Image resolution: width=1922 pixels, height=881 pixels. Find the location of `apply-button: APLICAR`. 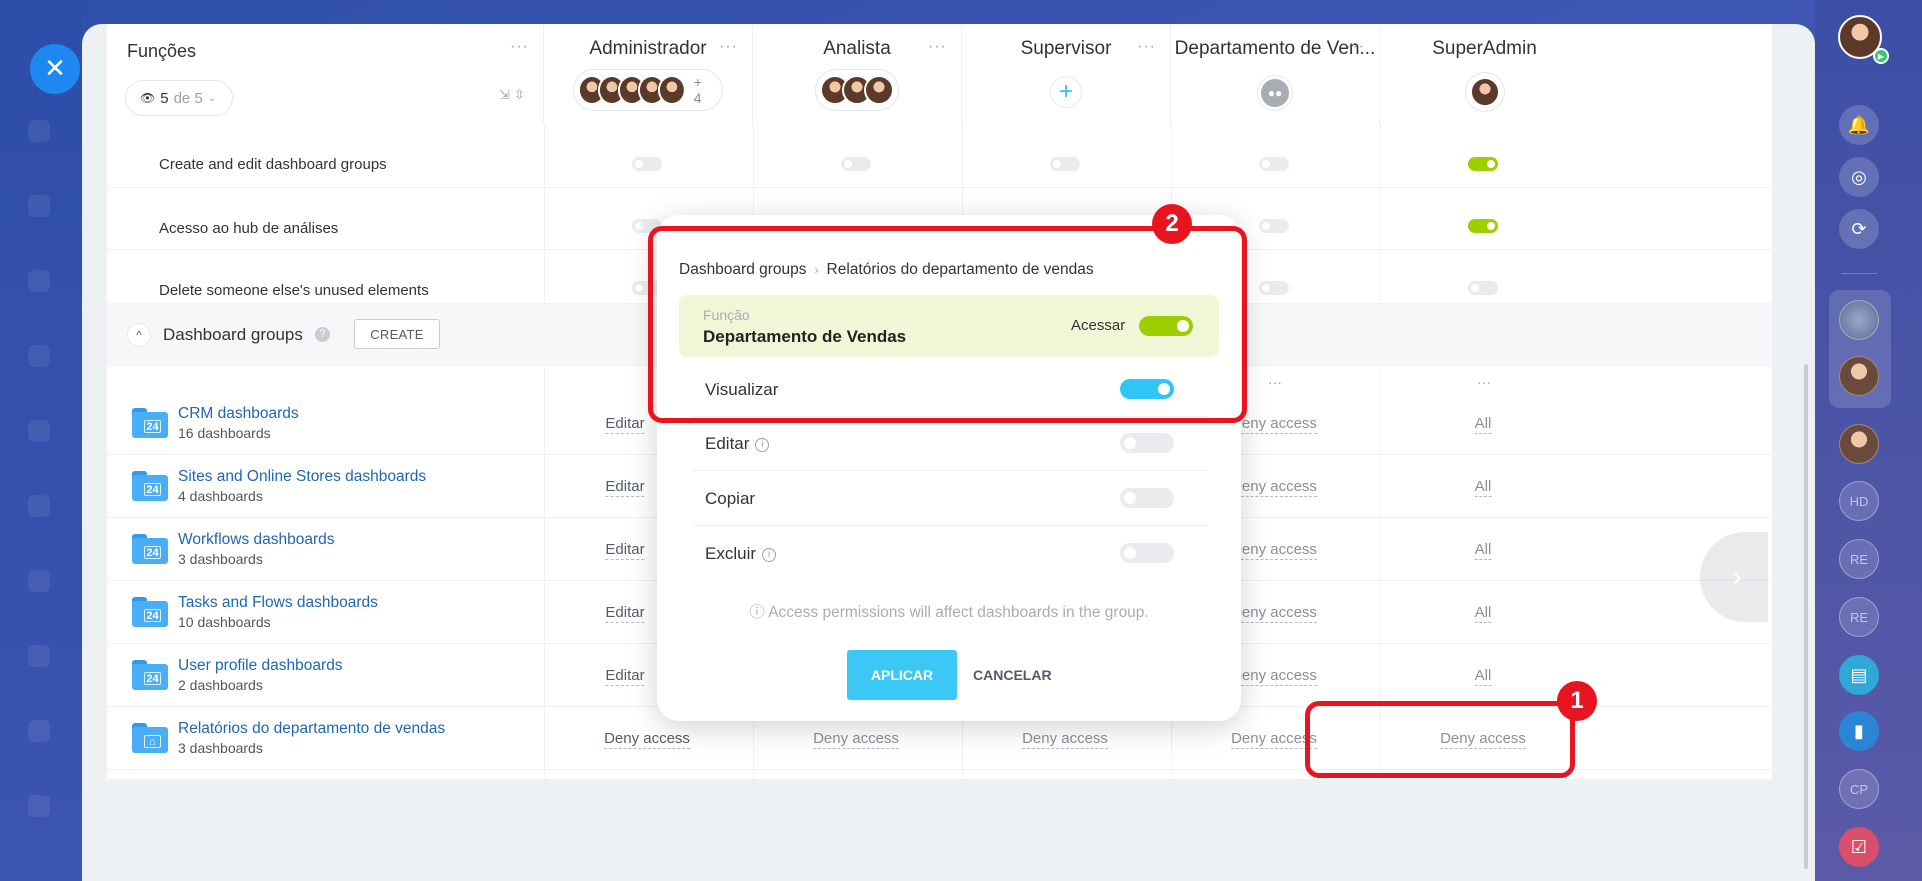

apply-button: APLICAR is located at coordinates (902, 675).